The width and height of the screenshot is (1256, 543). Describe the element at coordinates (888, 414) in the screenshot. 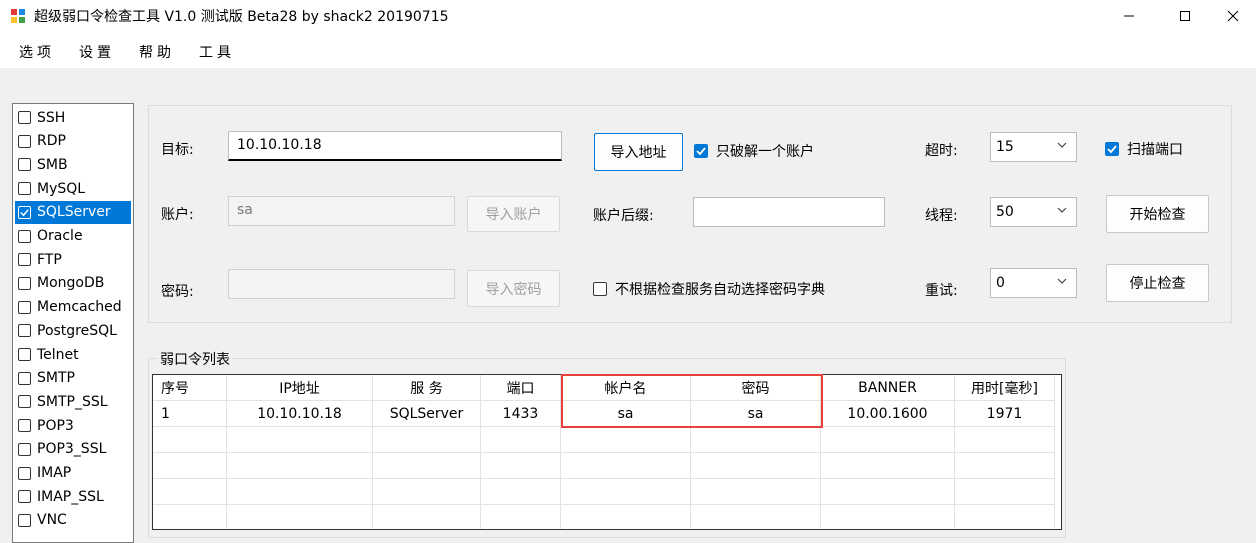

I see `table-cell: 10.00.1600` at that location.